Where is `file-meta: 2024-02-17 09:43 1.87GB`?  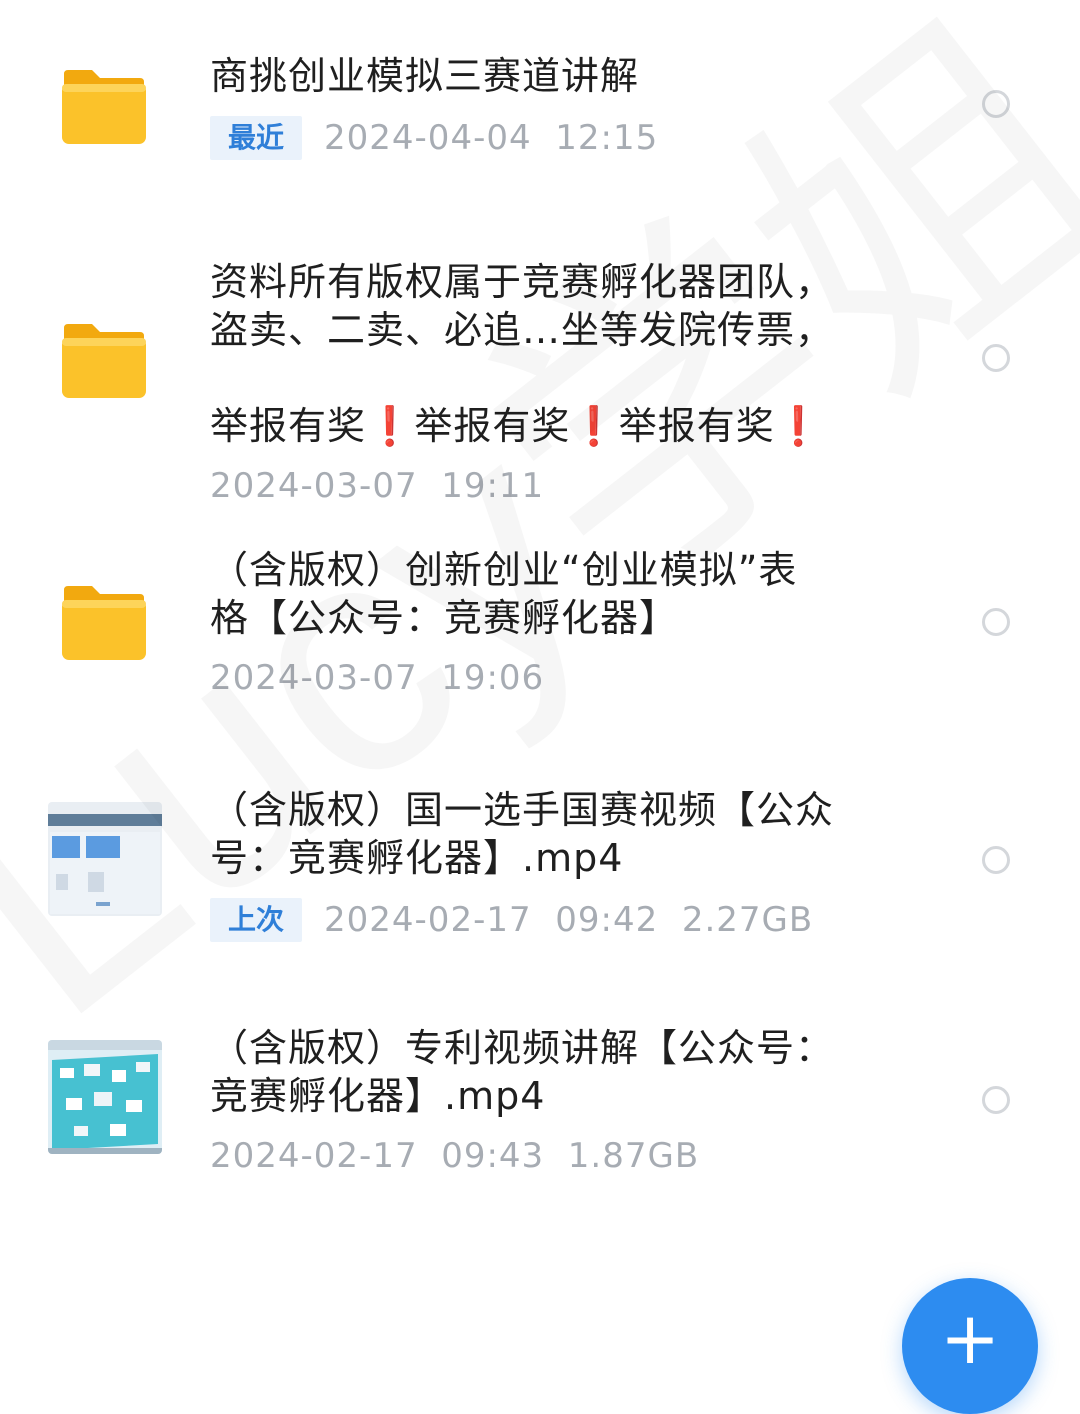 file-meta: 2024-02-17 09:43 1.87GB is located at coordinates (455, 1156).